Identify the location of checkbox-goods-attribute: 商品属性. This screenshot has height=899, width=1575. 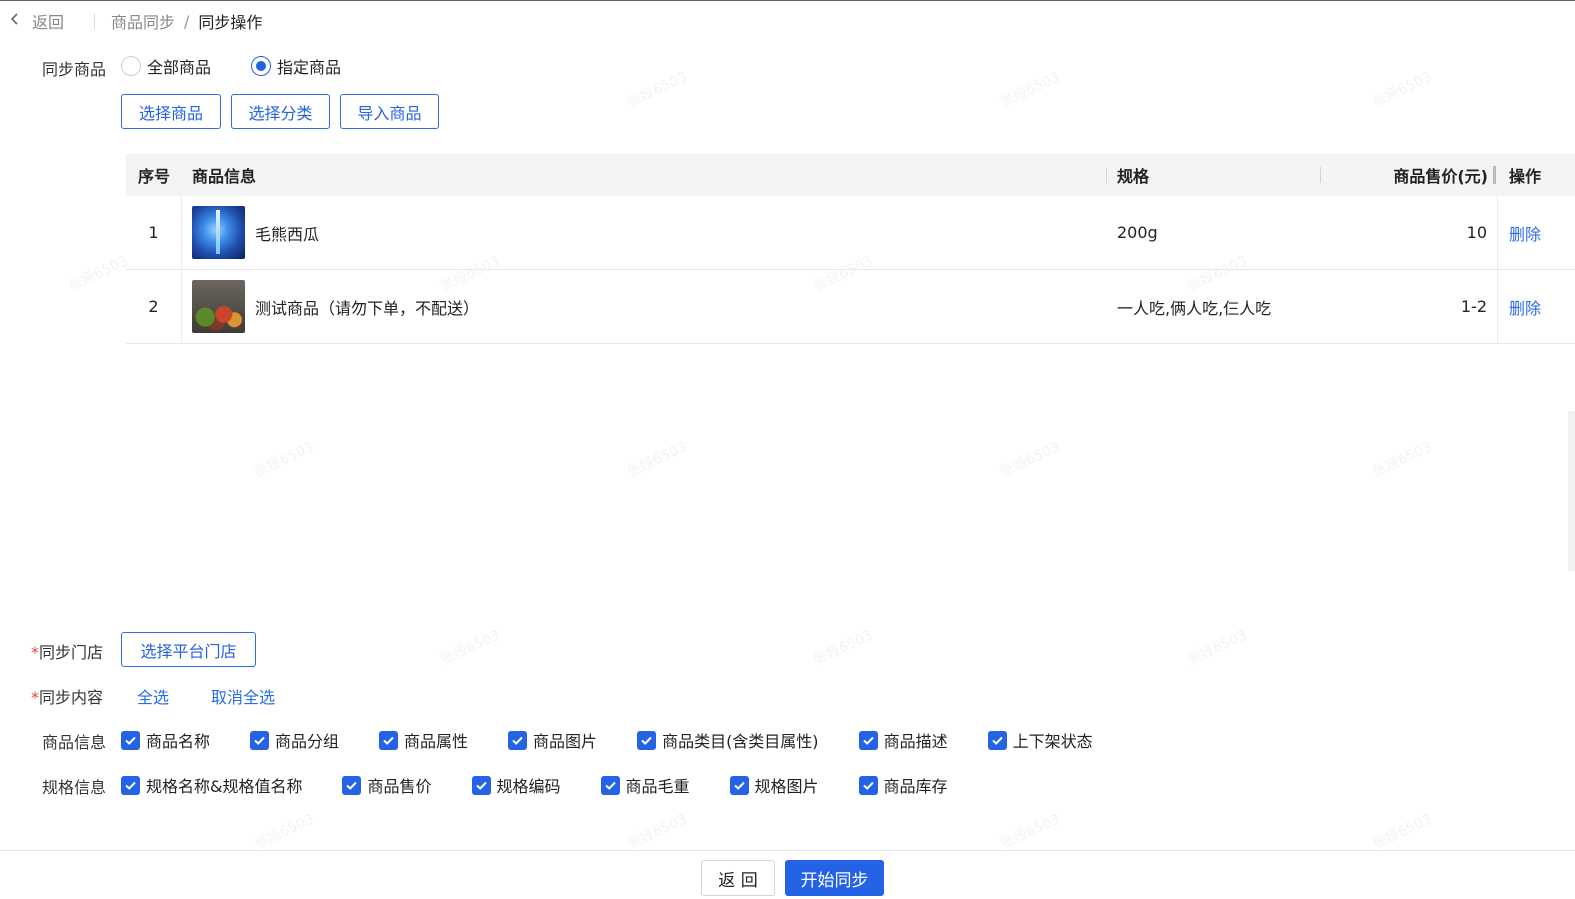
(423, 740).